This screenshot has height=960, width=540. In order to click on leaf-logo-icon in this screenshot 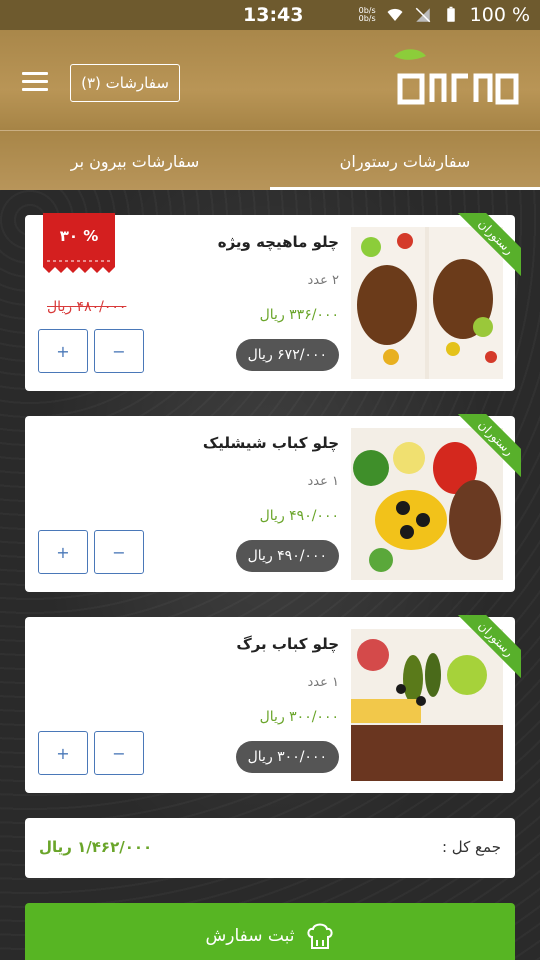, I will do `click(456, 77)`.